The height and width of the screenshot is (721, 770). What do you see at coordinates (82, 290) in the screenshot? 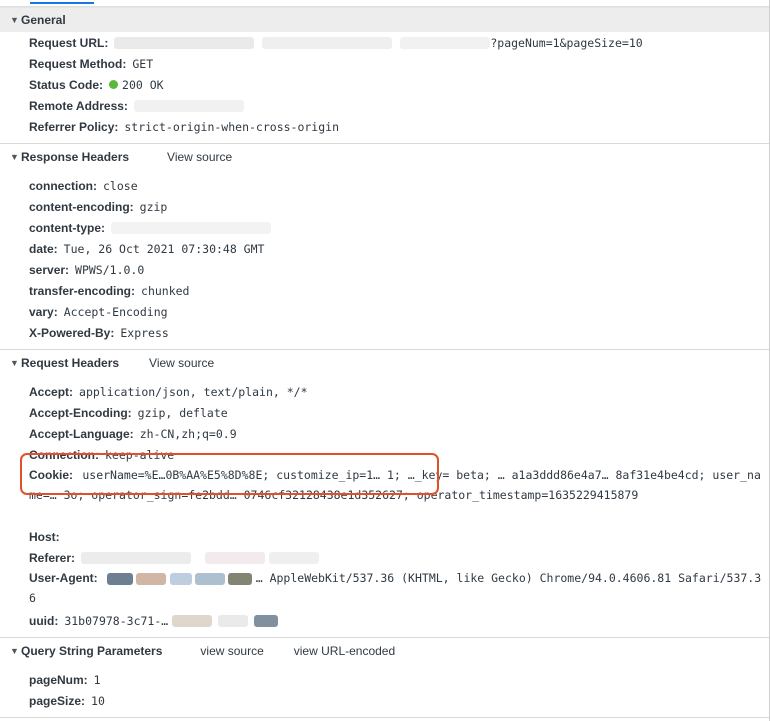
I see `header-key: transfer-encoding:` at bounding box center [82, 290].